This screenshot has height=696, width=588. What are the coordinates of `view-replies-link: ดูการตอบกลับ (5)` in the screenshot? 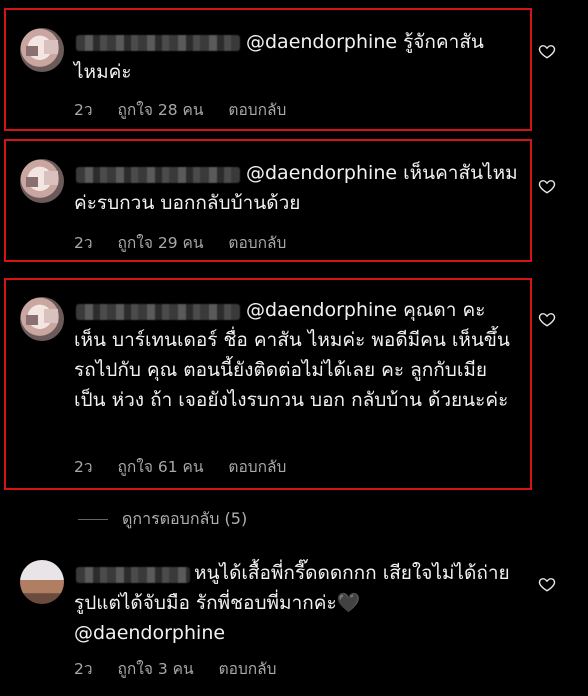 It's located at (162, 519).